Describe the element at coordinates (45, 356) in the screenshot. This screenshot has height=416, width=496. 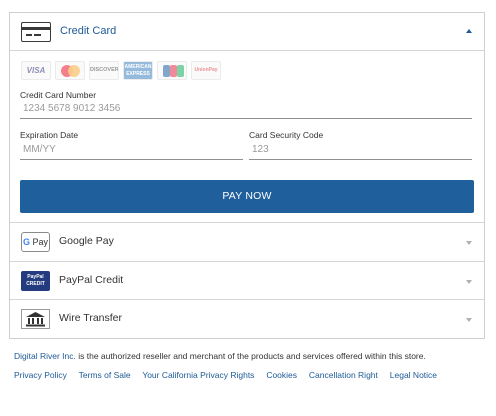
I see `digital-river-link: Digital River Inc.` at that location.